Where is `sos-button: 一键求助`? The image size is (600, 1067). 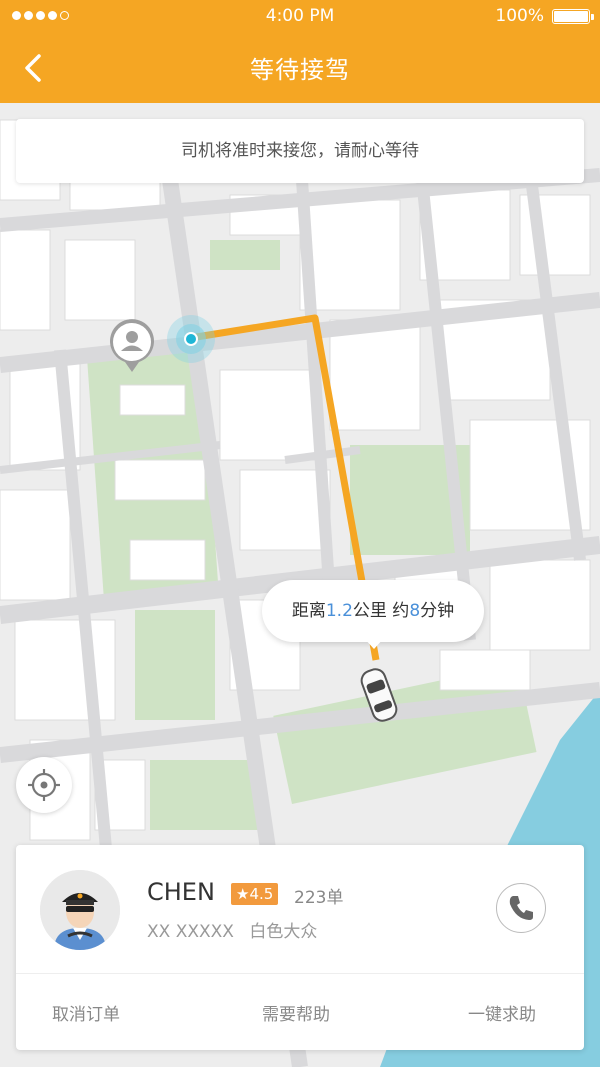
sos-button: 一键求助 is located at coordinates (502, 1012).